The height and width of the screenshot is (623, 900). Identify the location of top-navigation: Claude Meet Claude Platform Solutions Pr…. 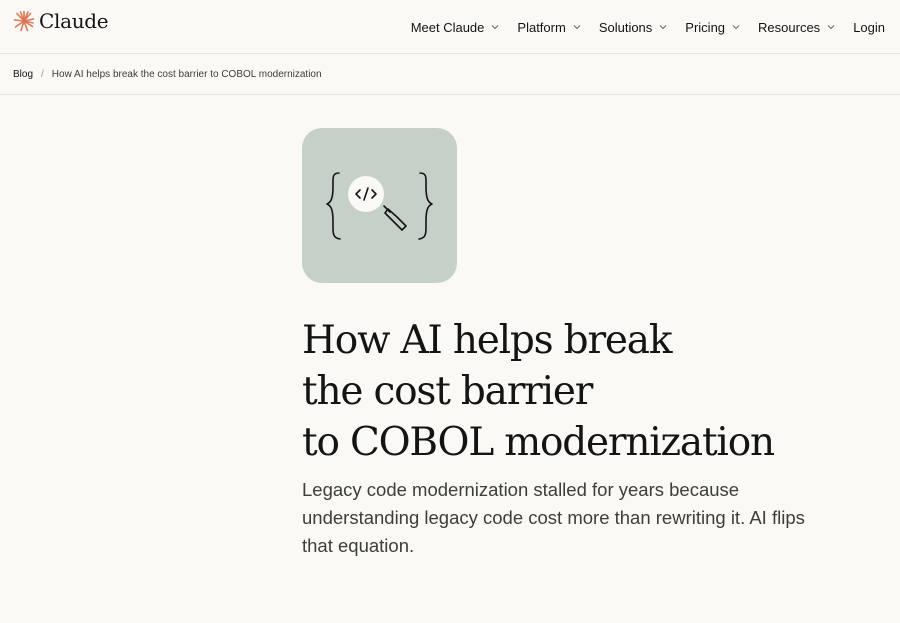
(450, 27).